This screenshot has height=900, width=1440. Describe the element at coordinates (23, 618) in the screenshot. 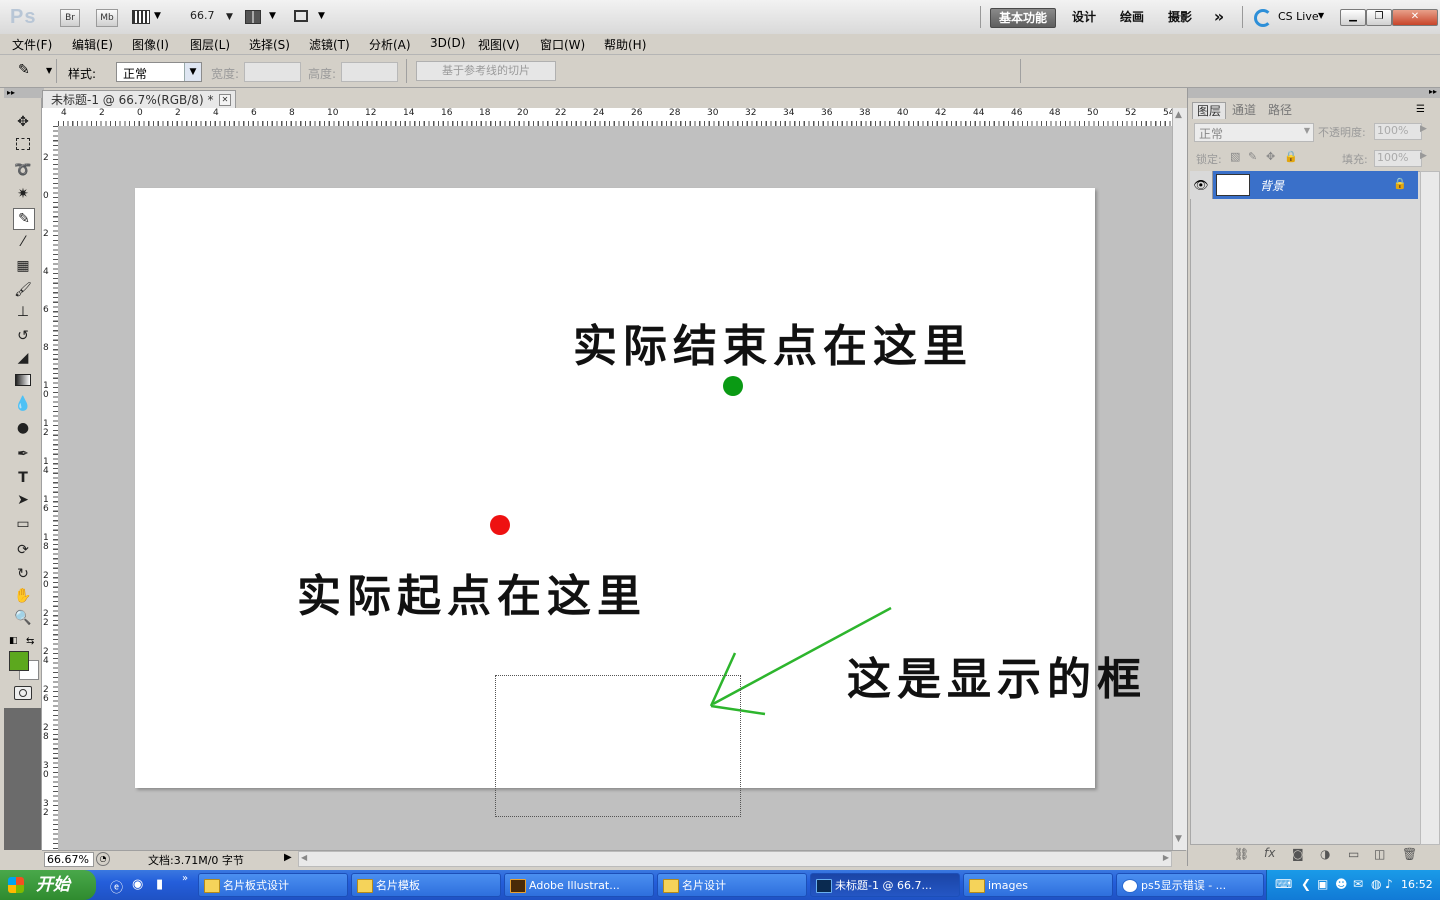

I see `zoom-tool-icon: 🔍` at that location.